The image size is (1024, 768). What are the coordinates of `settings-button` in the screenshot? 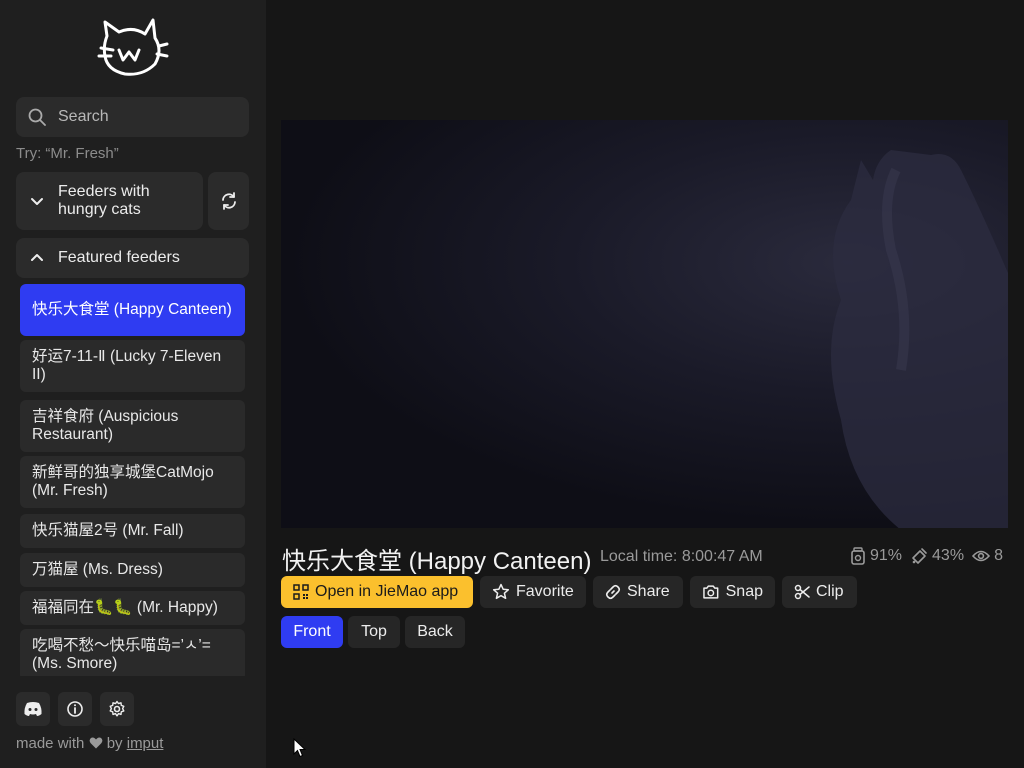 It's located at (117, 709).